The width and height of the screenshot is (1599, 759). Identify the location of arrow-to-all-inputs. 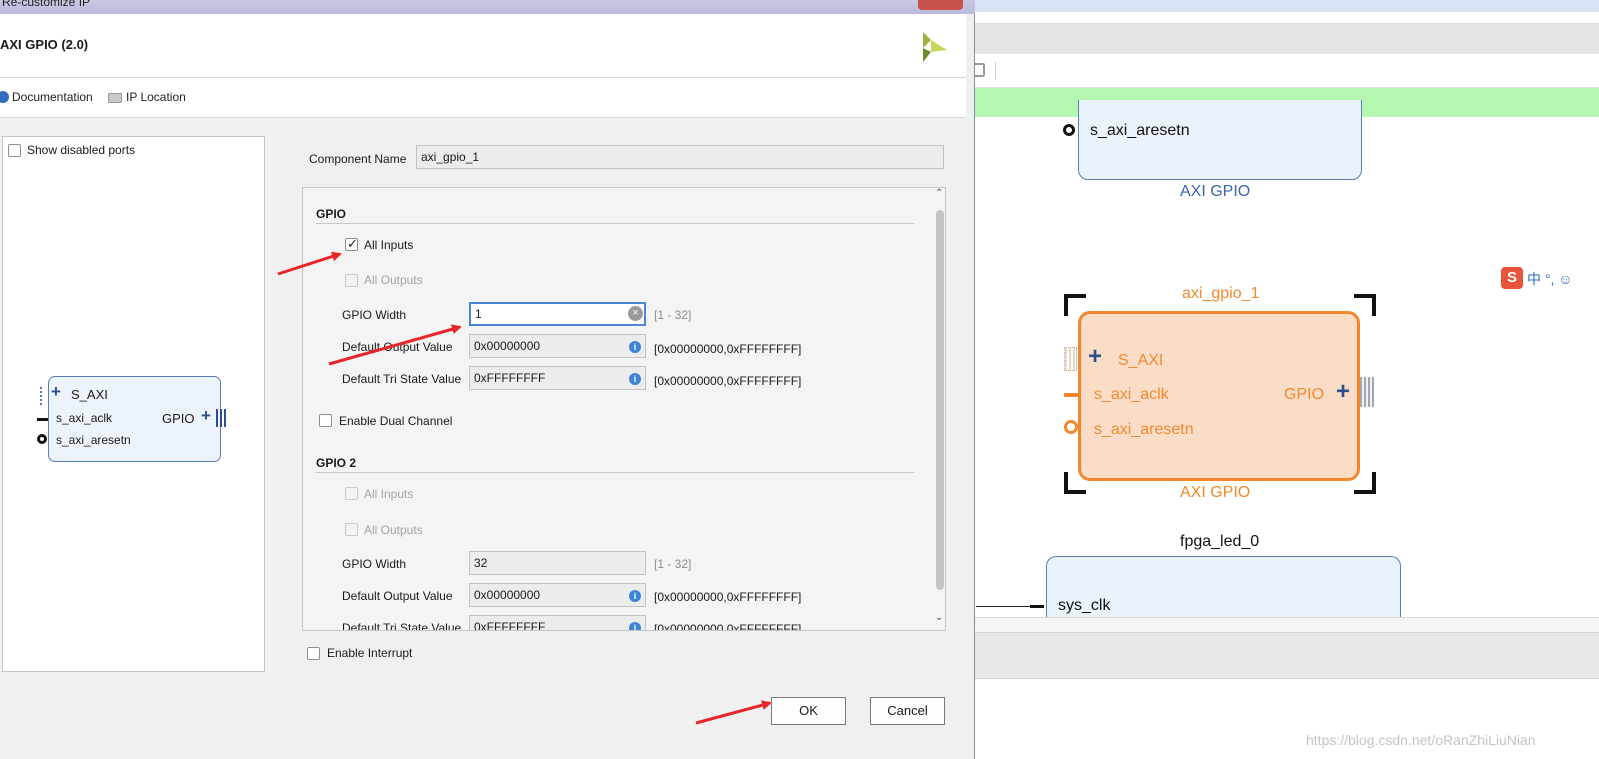
(309, 263).